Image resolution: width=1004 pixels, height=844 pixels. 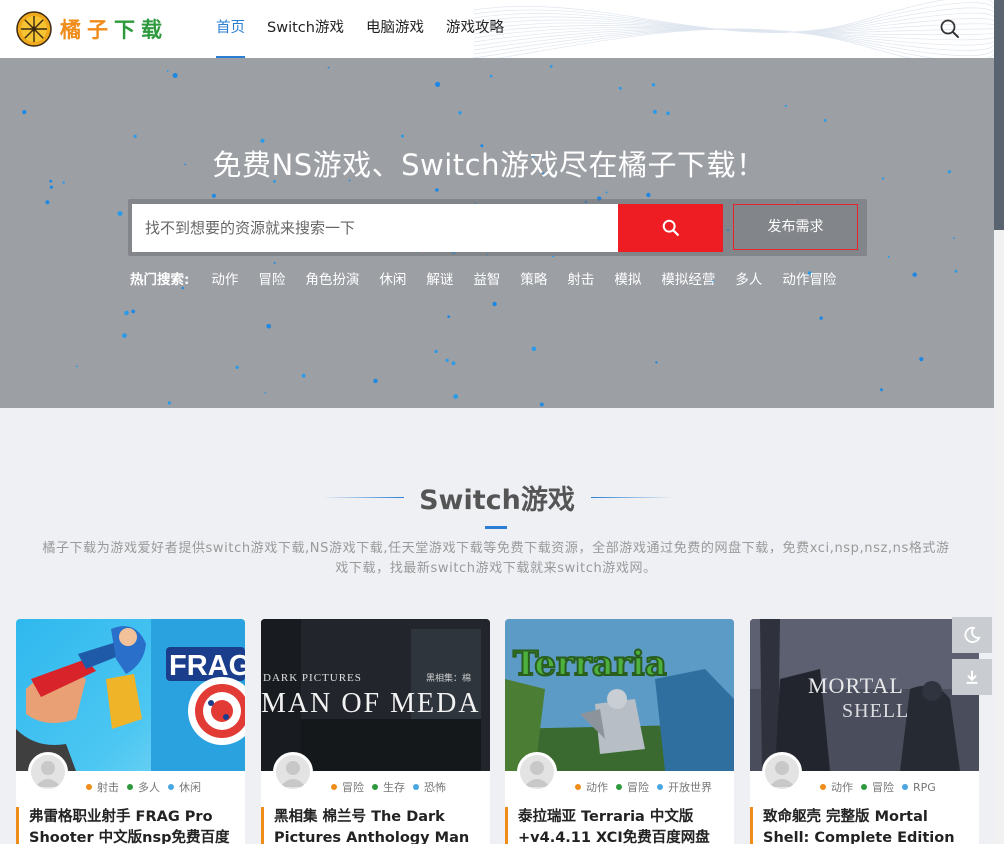 What do you see at coordinates (809, 278) in the screenshot?
I see `hot-tag: 动作冒险` at bounding box center [809, 278].